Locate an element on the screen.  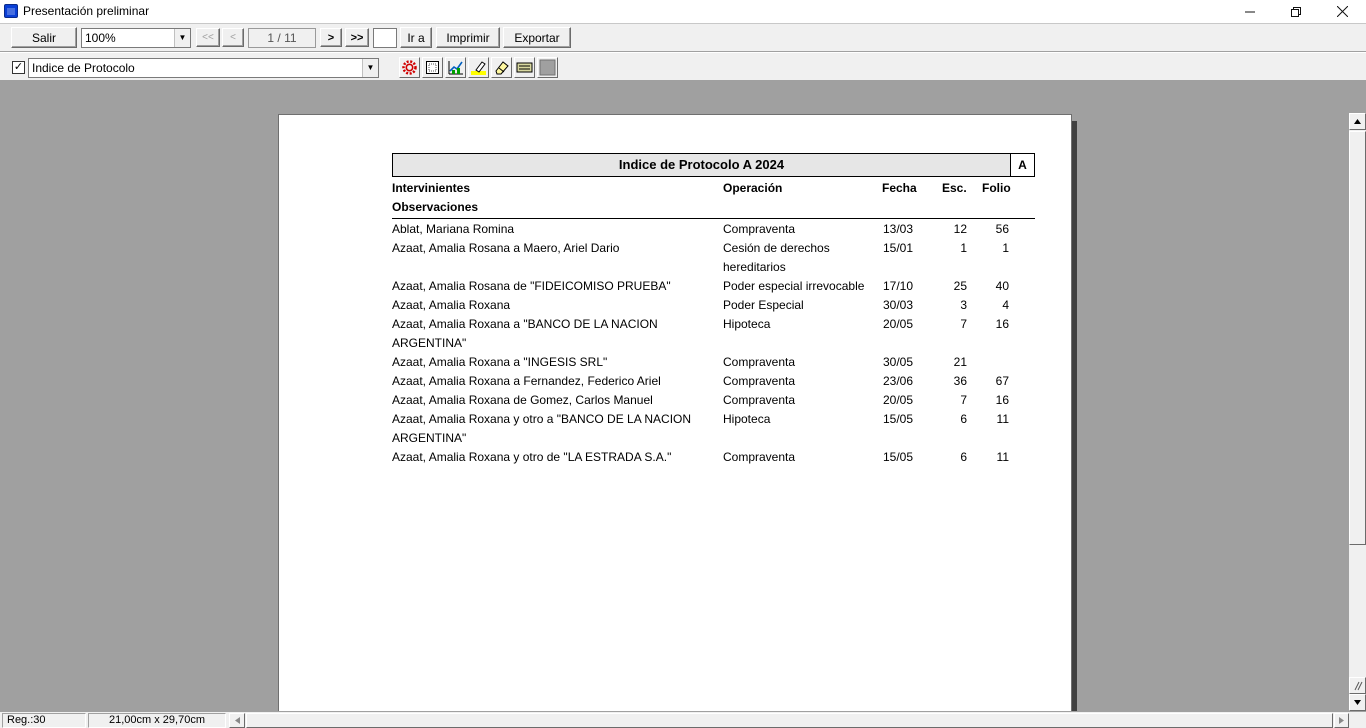
scroll-right-button is located at coordinates (1341, 720).